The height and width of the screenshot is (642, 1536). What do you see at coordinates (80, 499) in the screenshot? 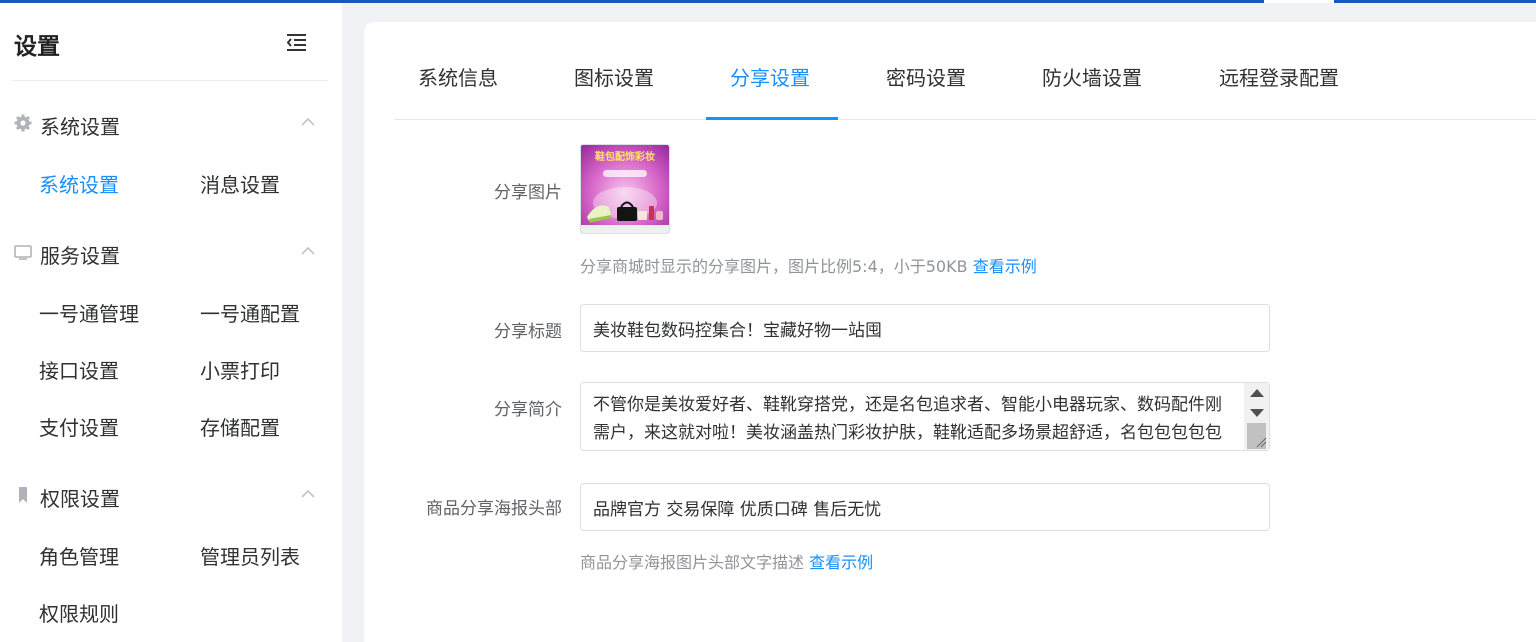
I see `menu-group-label: 权限设置` at bounding box center [80, 499].